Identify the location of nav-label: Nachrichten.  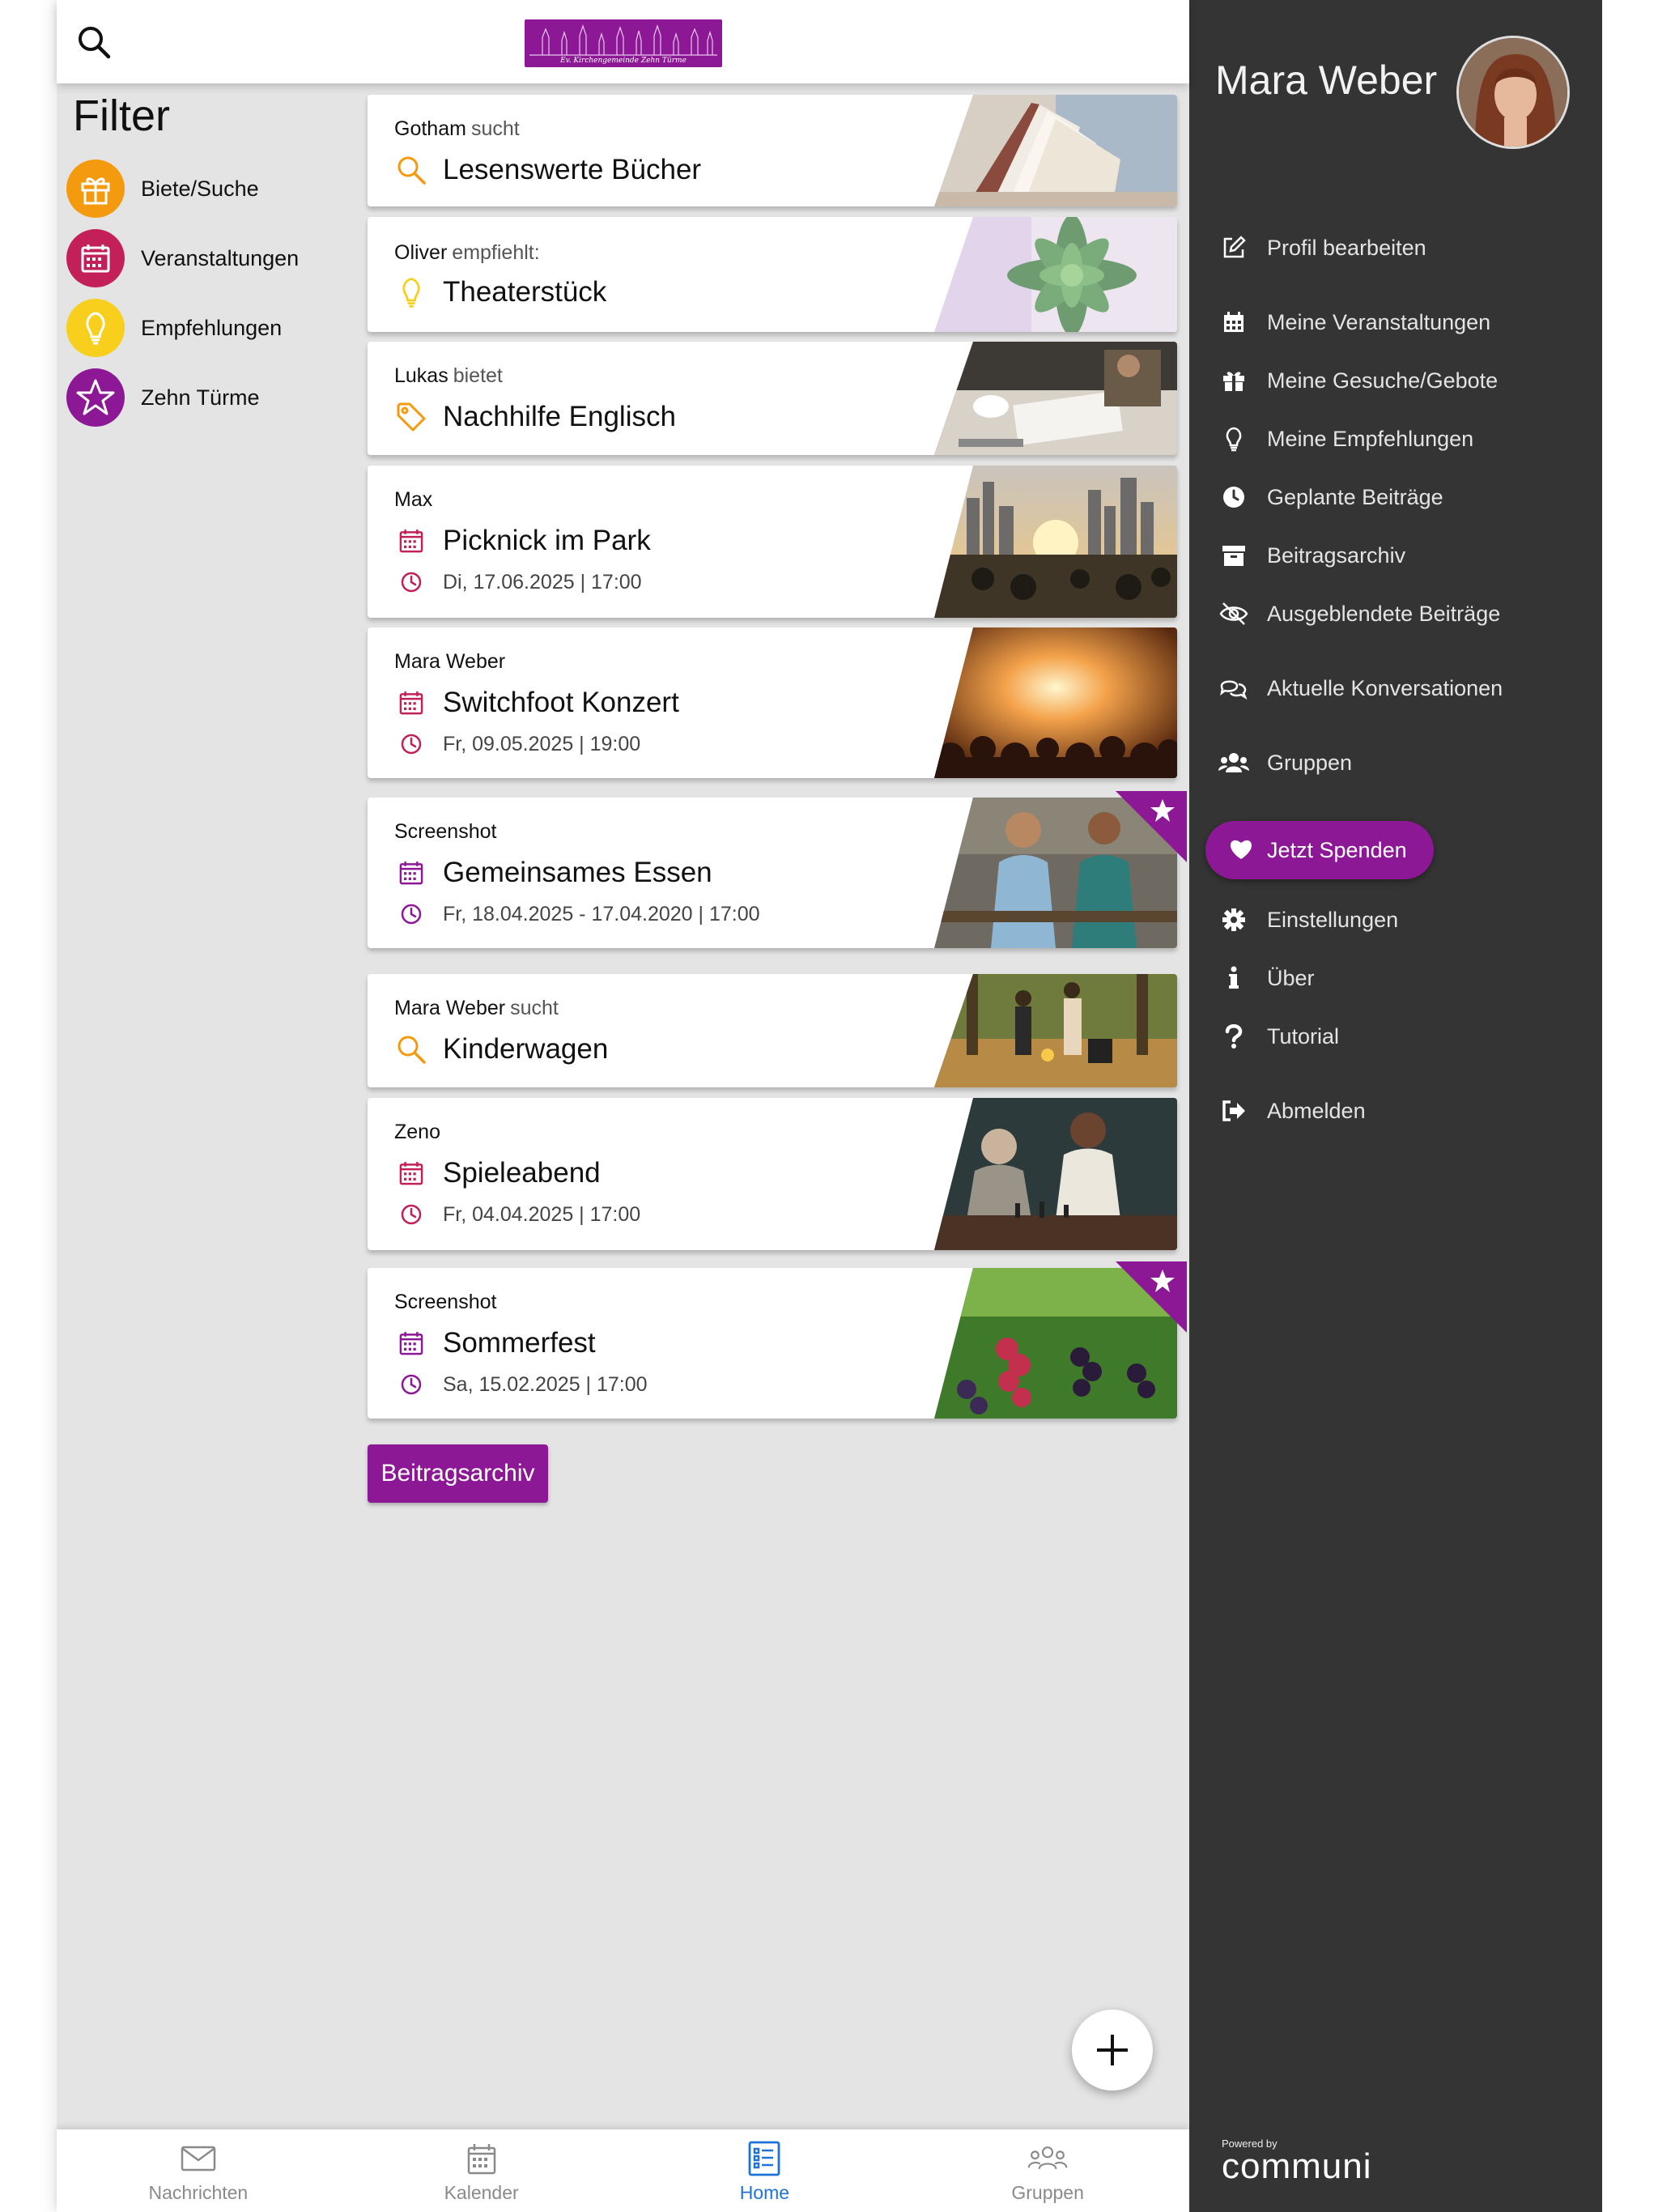
(198, 2192).